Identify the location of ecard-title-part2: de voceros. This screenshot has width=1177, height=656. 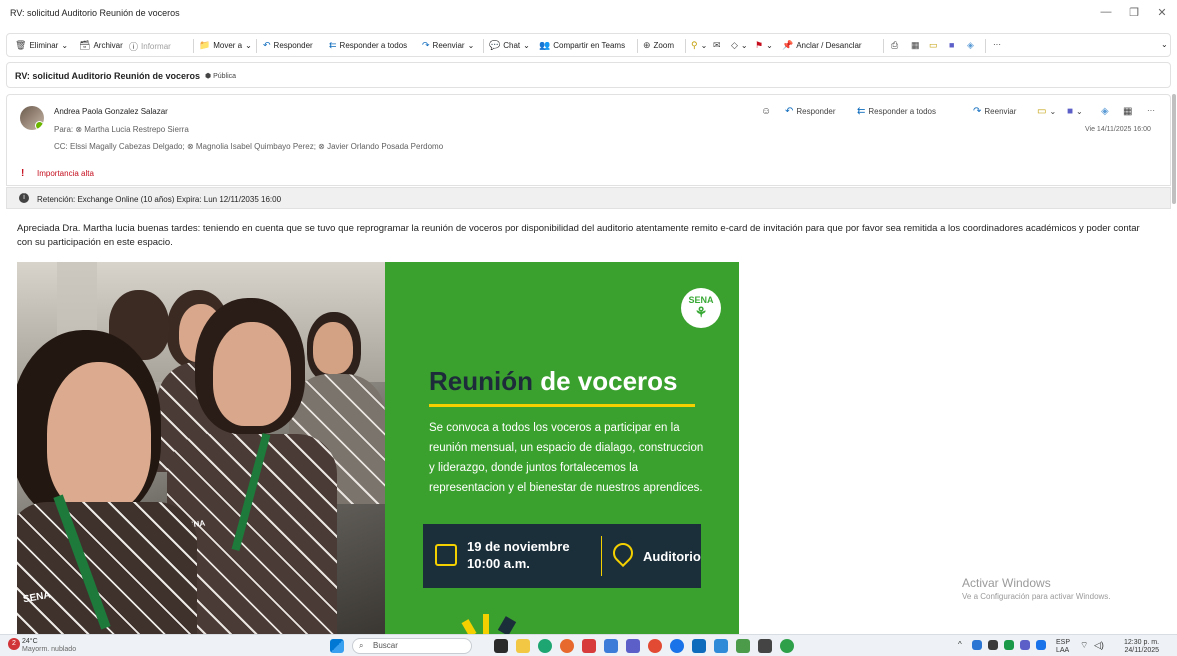
(609, 381).